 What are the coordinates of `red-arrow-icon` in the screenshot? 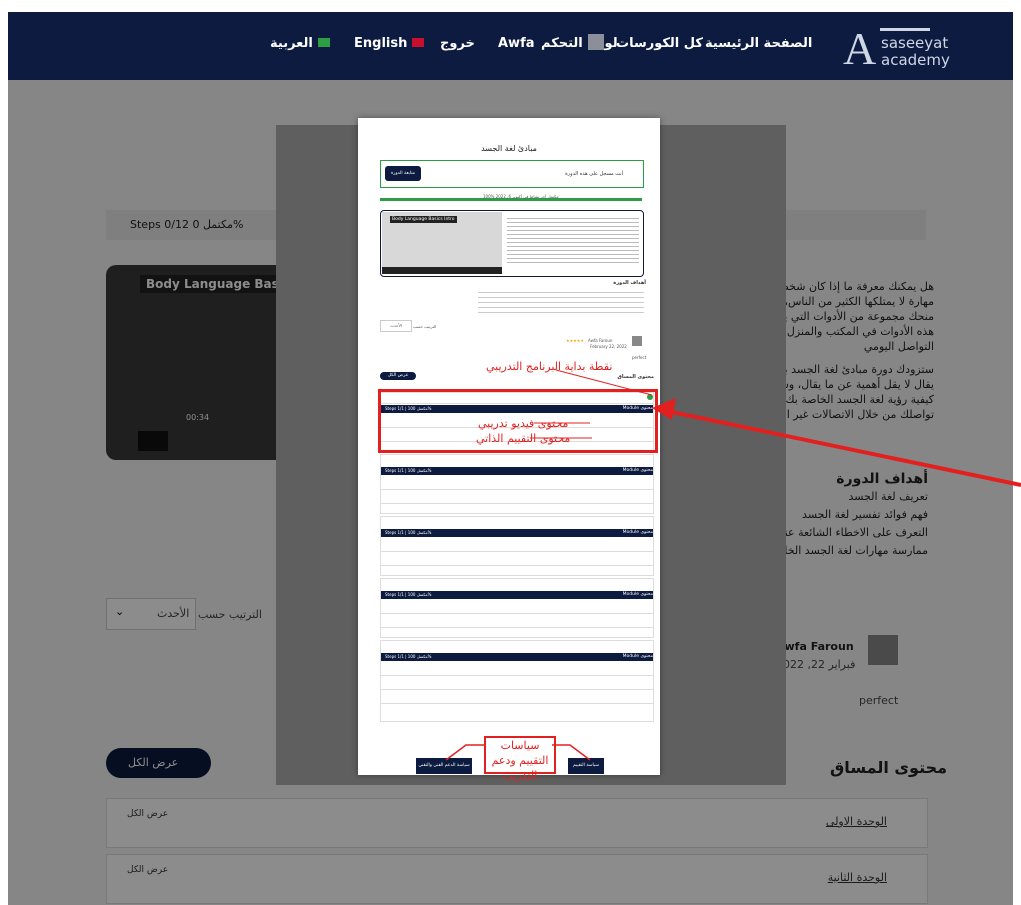 It's located at (841, 447).